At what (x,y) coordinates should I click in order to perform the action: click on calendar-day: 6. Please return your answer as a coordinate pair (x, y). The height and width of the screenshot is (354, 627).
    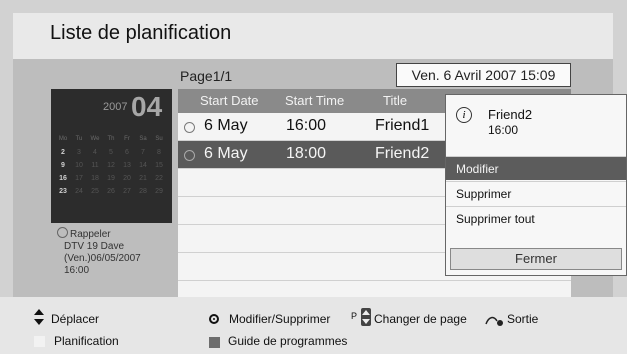
    Looking at the image, I should click on (127, 152).